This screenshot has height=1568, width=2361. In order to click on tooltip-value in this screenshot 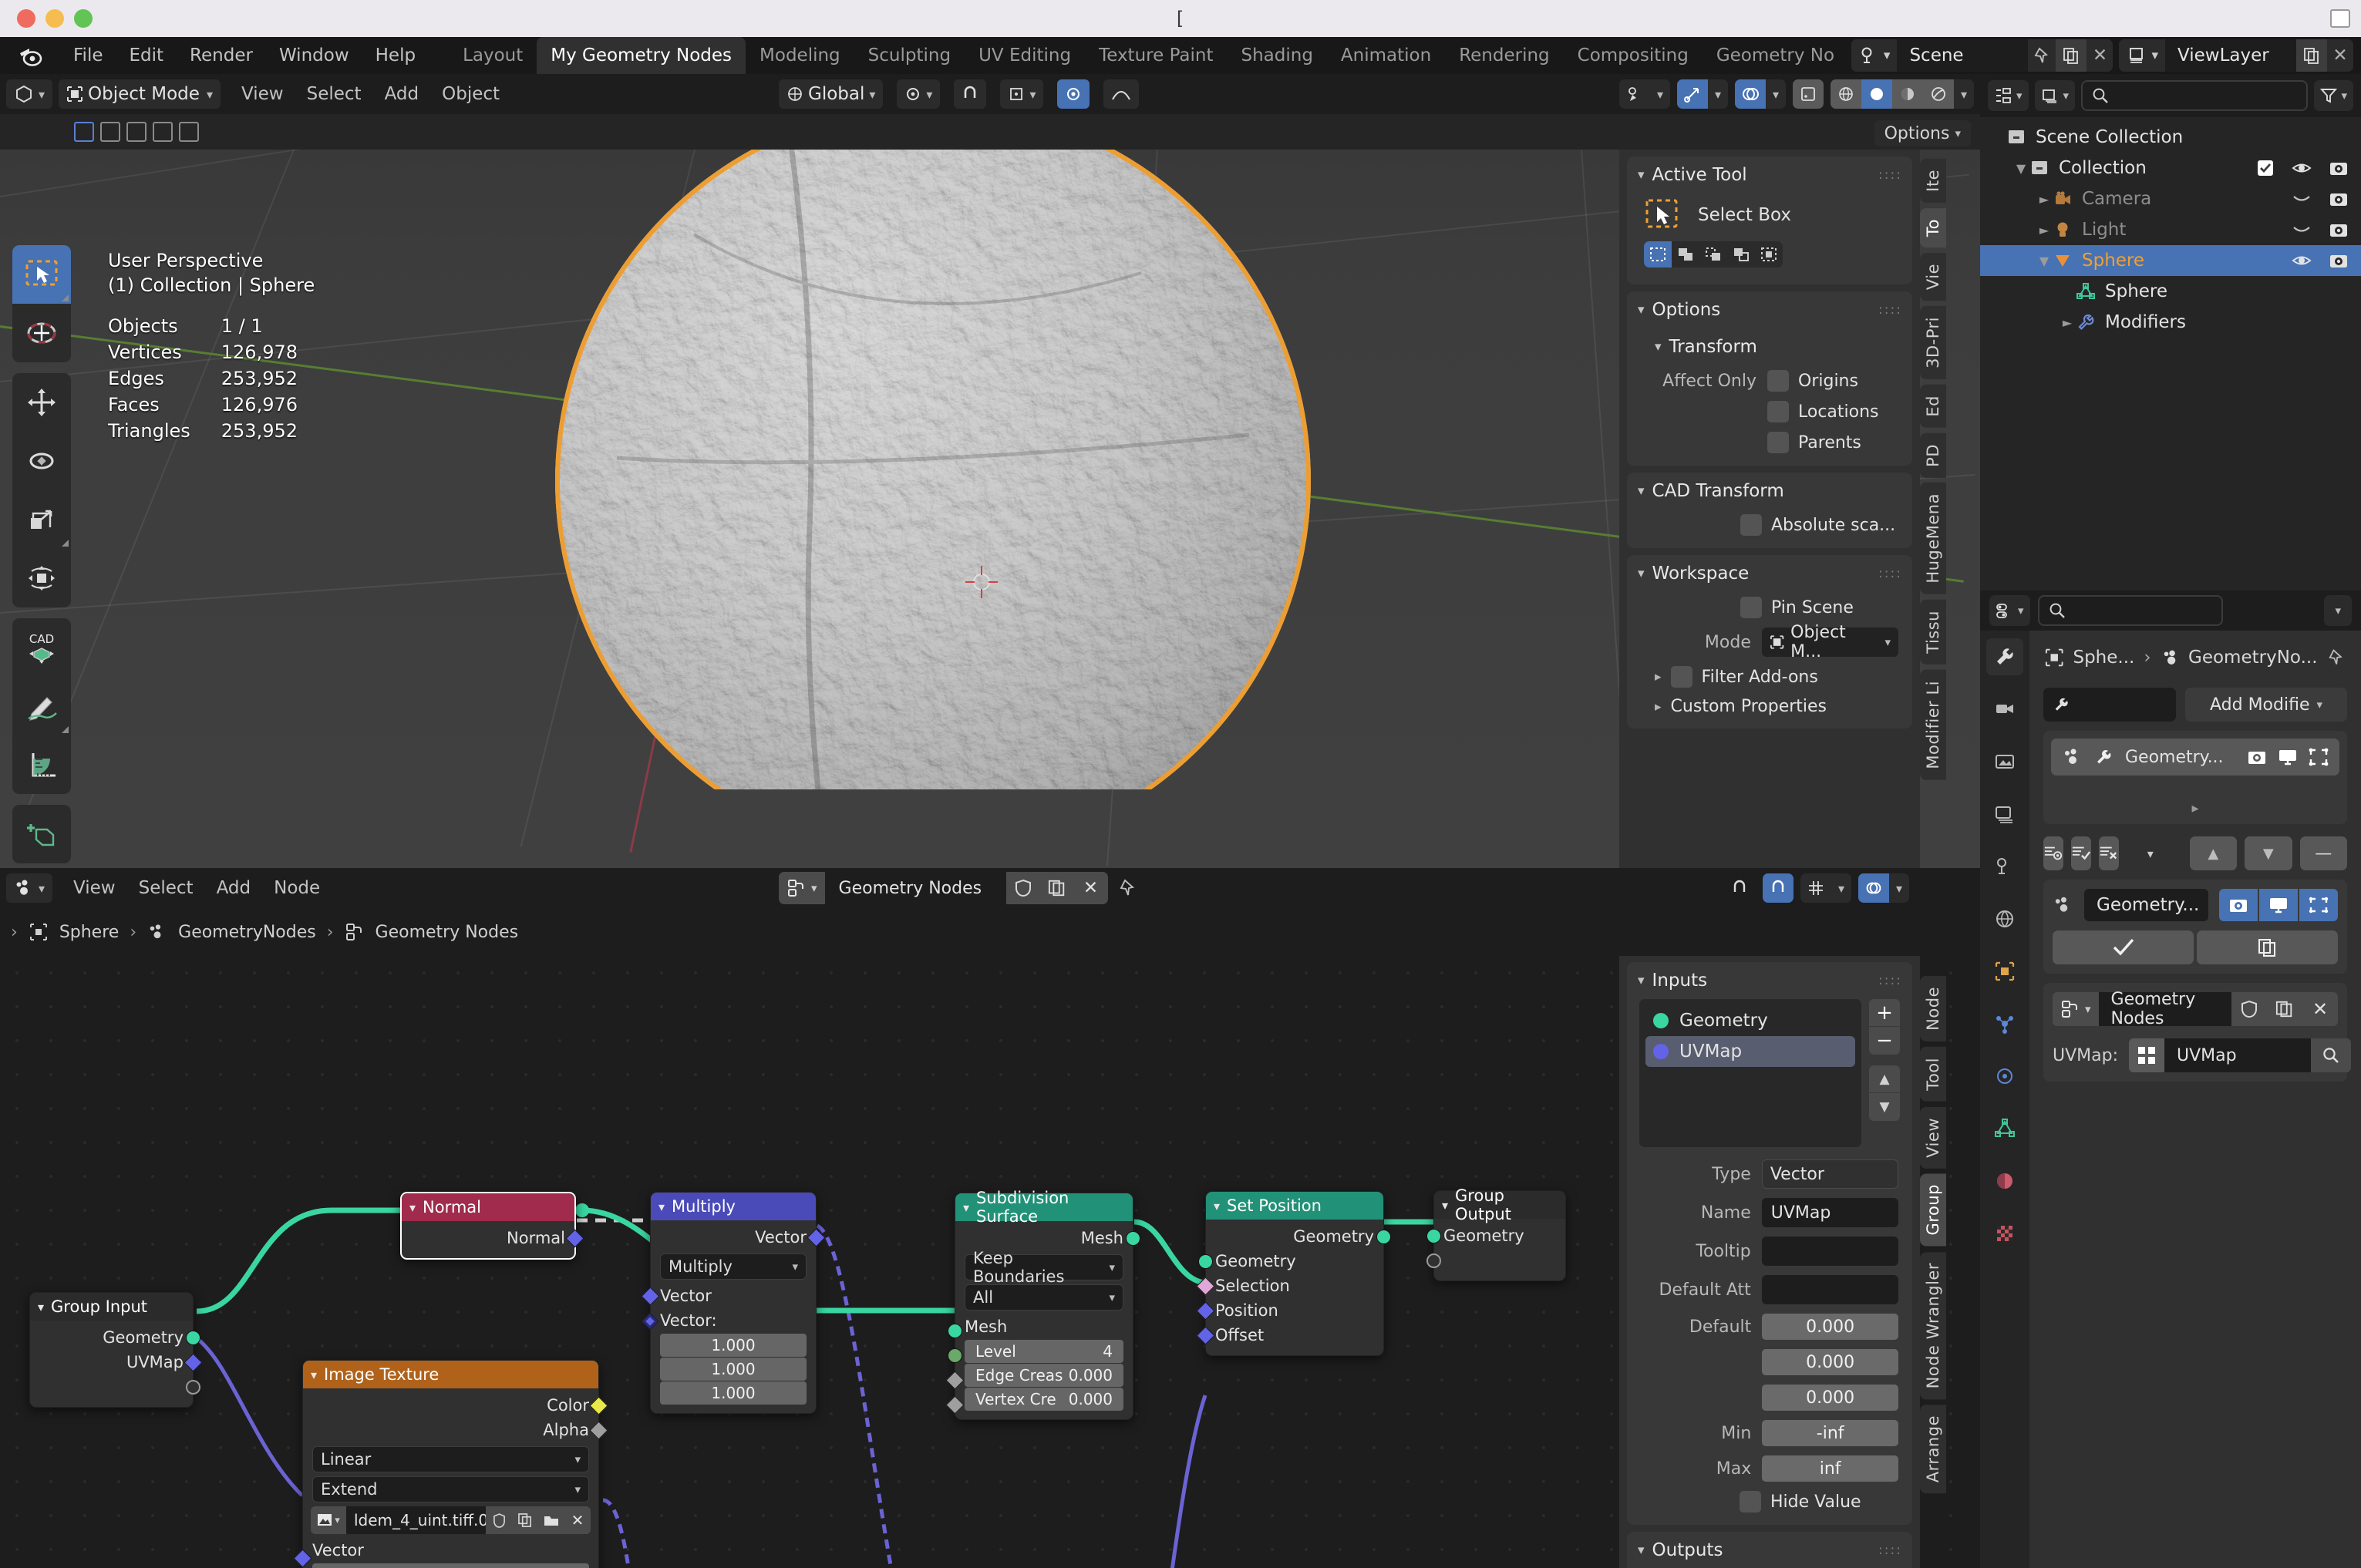, I will do `click(1829, 1251)`.